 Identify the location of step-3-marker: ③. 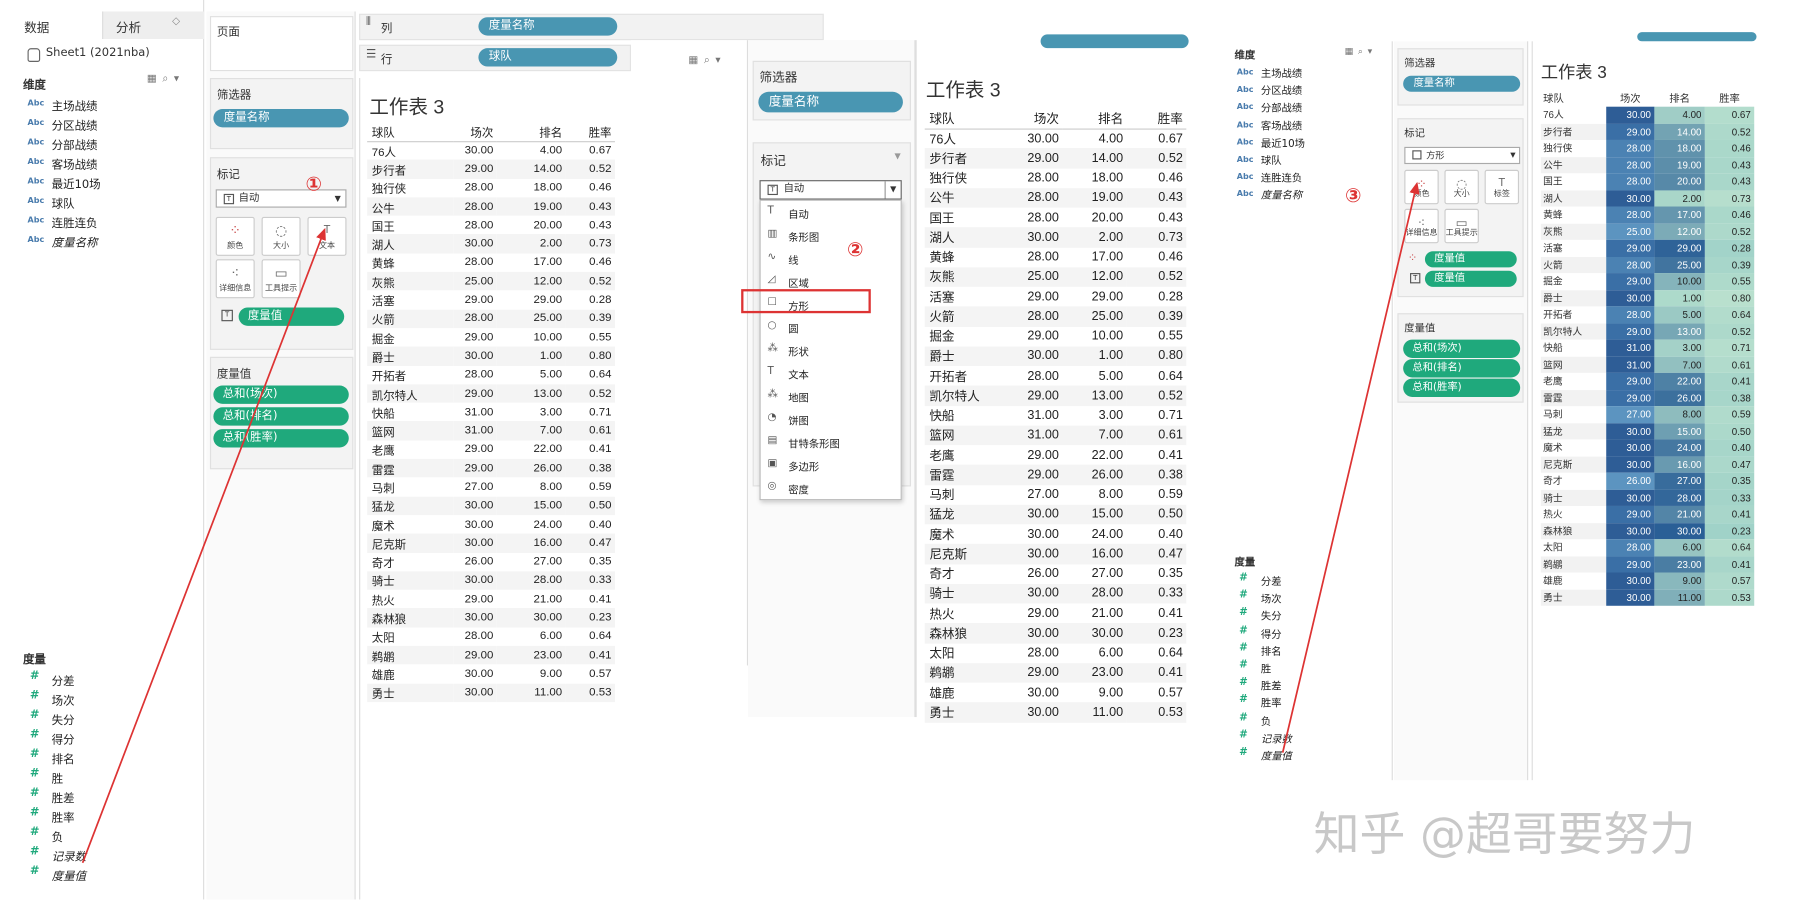
(1353, 196).